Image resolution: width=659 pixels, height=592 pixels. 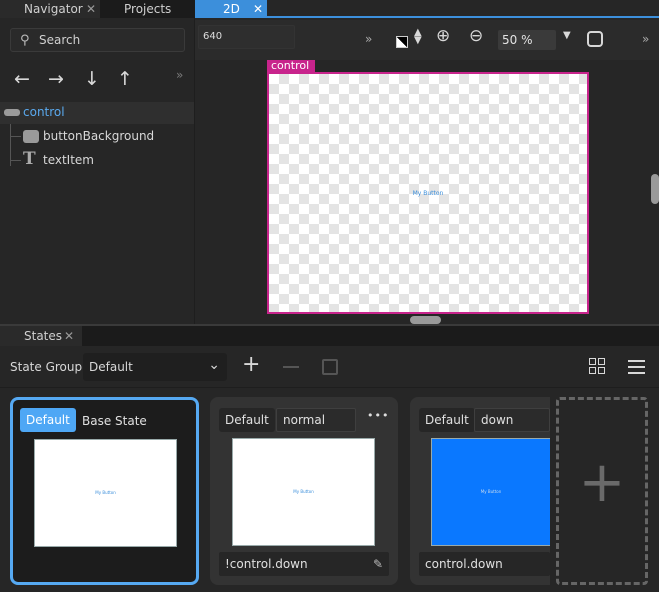 I want to click on tree-item-control: control, so click(x=97, y=113).